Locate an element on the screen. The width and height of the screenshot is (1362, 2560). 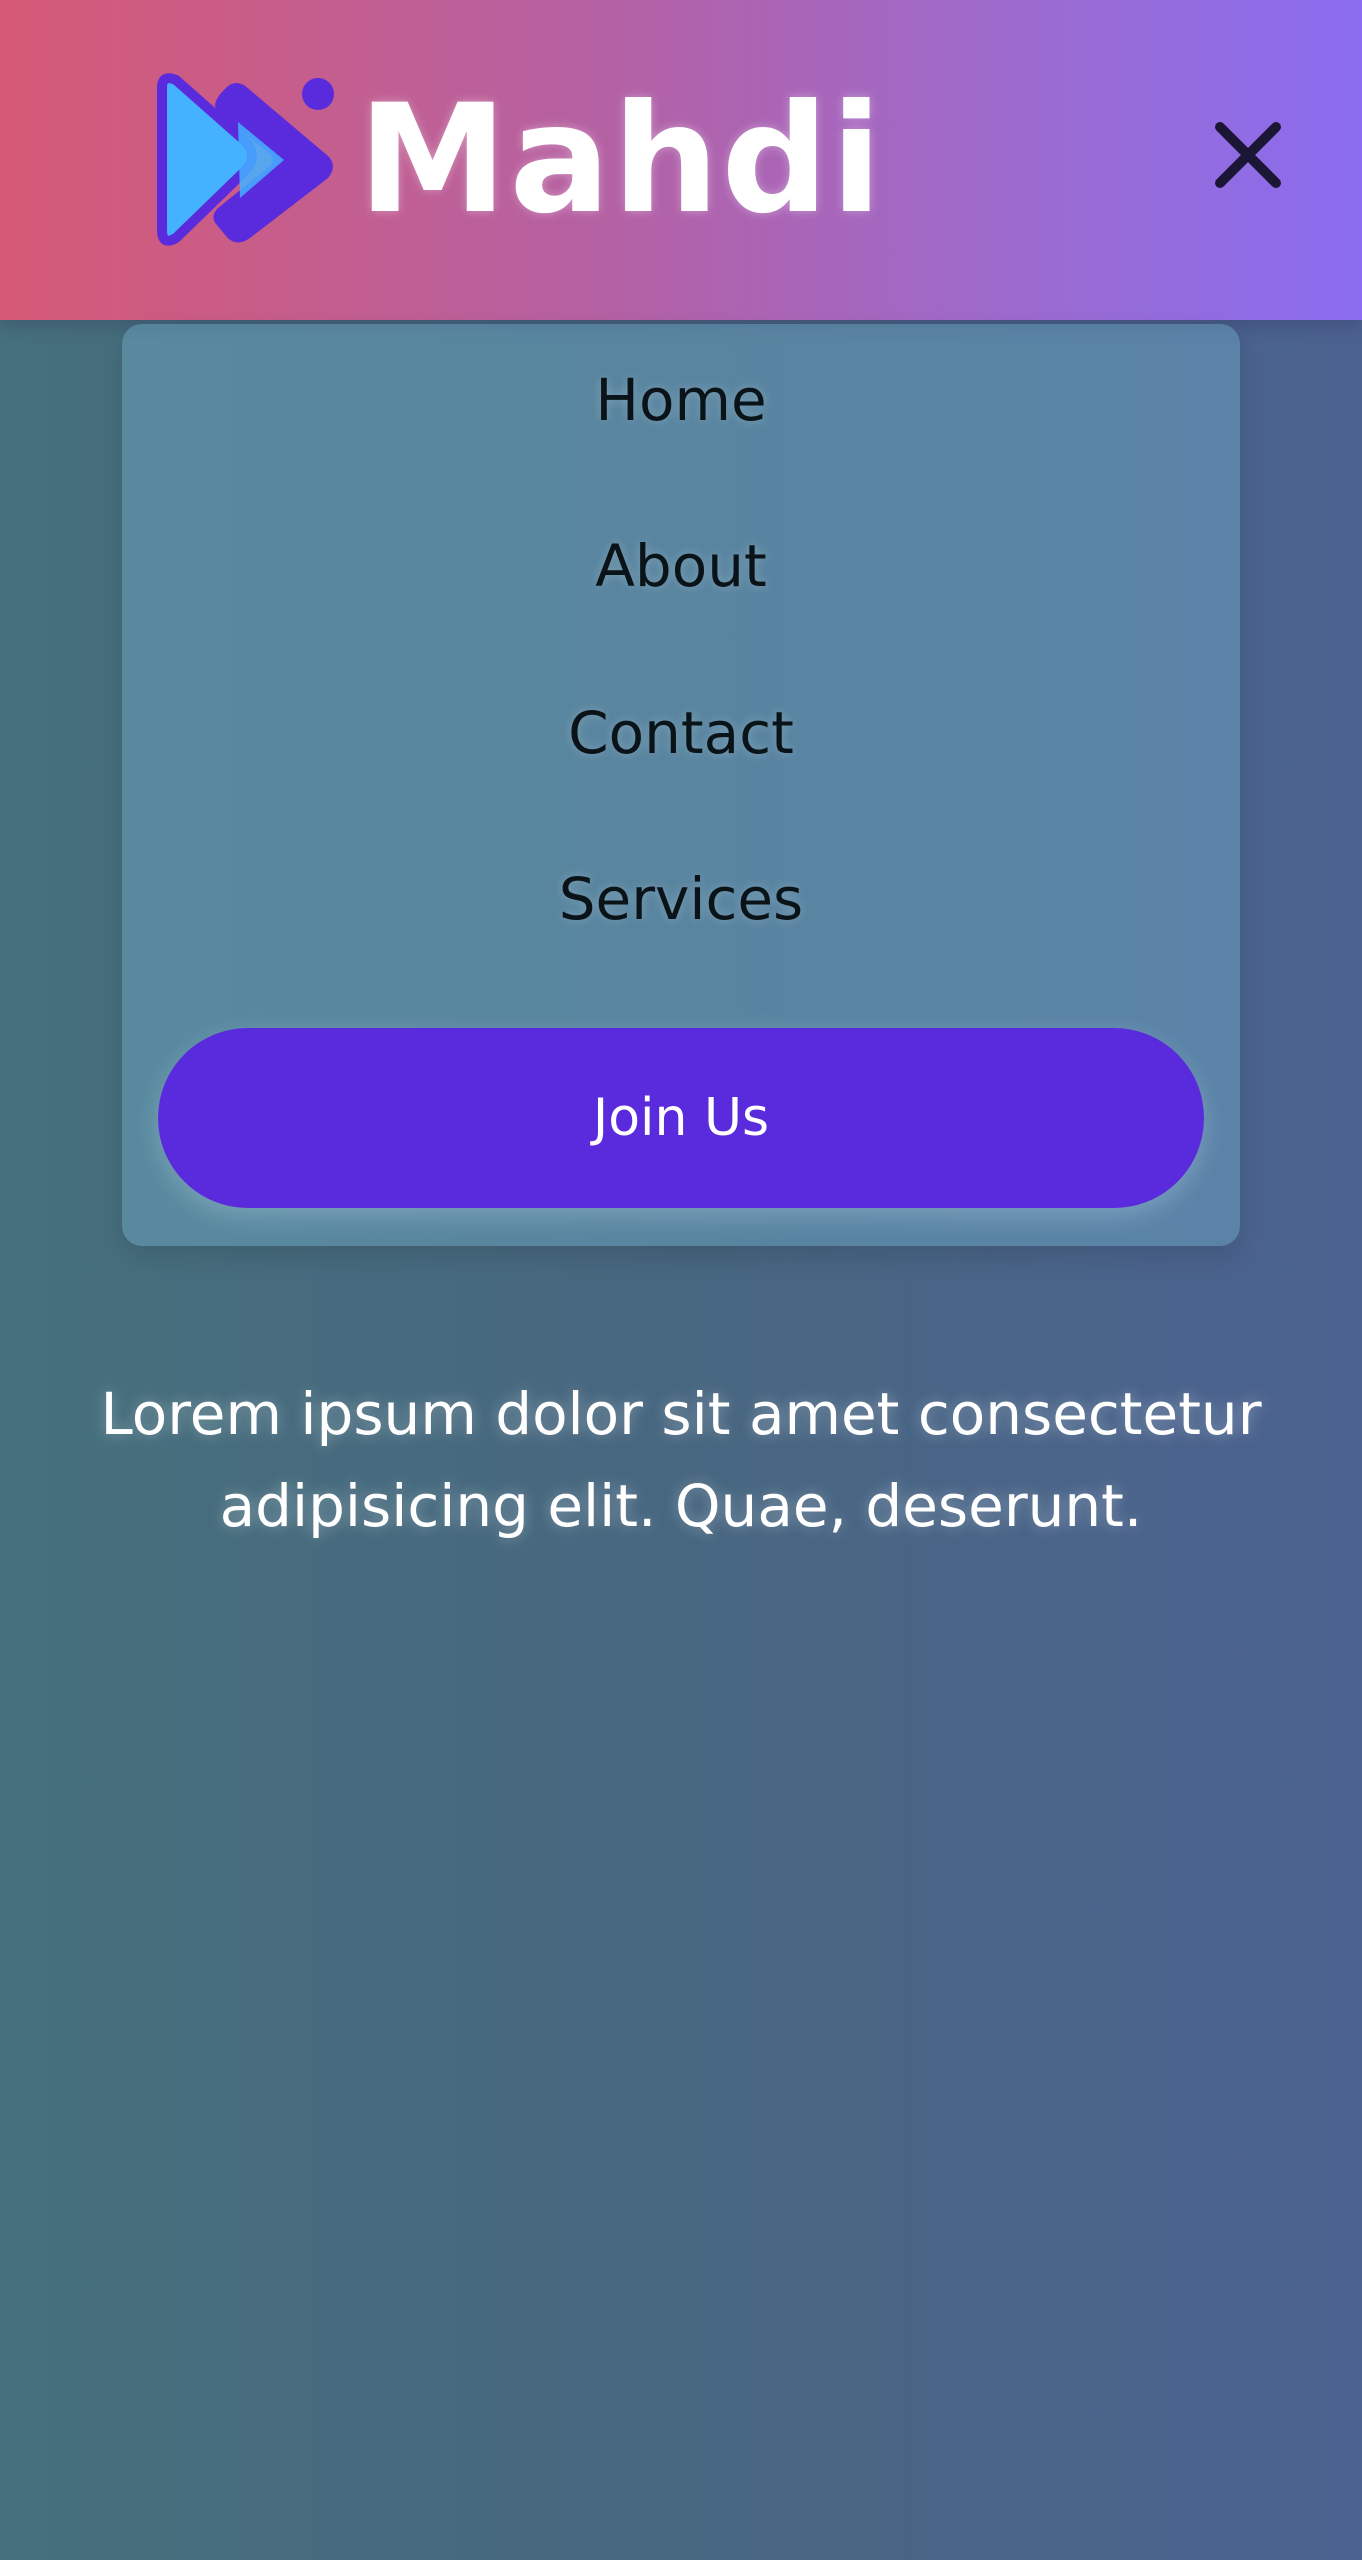
brand-name: Mahdi is located at coordinates (621, 160).